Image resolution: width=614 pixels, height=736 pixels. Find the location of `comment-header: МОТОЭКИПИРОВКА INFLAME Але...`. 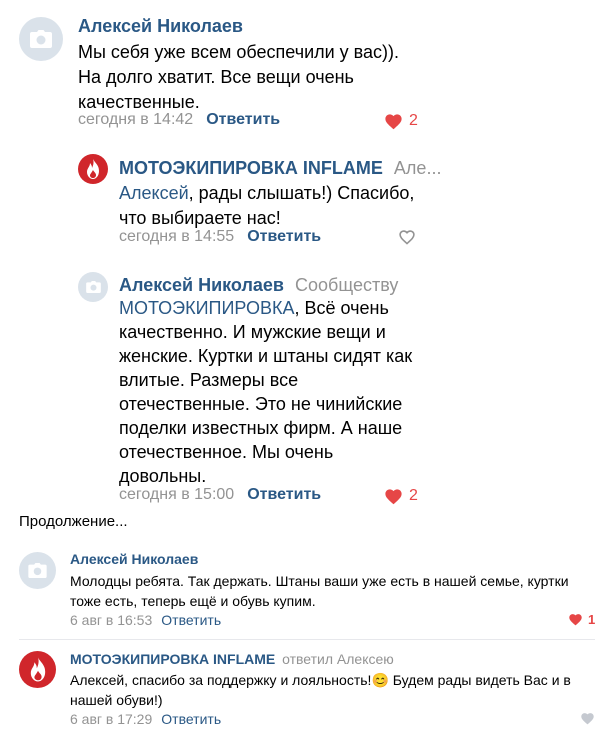

comment-header: МОТОЭКИПИРОВКА INFLAME Але... is located at coordinates (280, 168).